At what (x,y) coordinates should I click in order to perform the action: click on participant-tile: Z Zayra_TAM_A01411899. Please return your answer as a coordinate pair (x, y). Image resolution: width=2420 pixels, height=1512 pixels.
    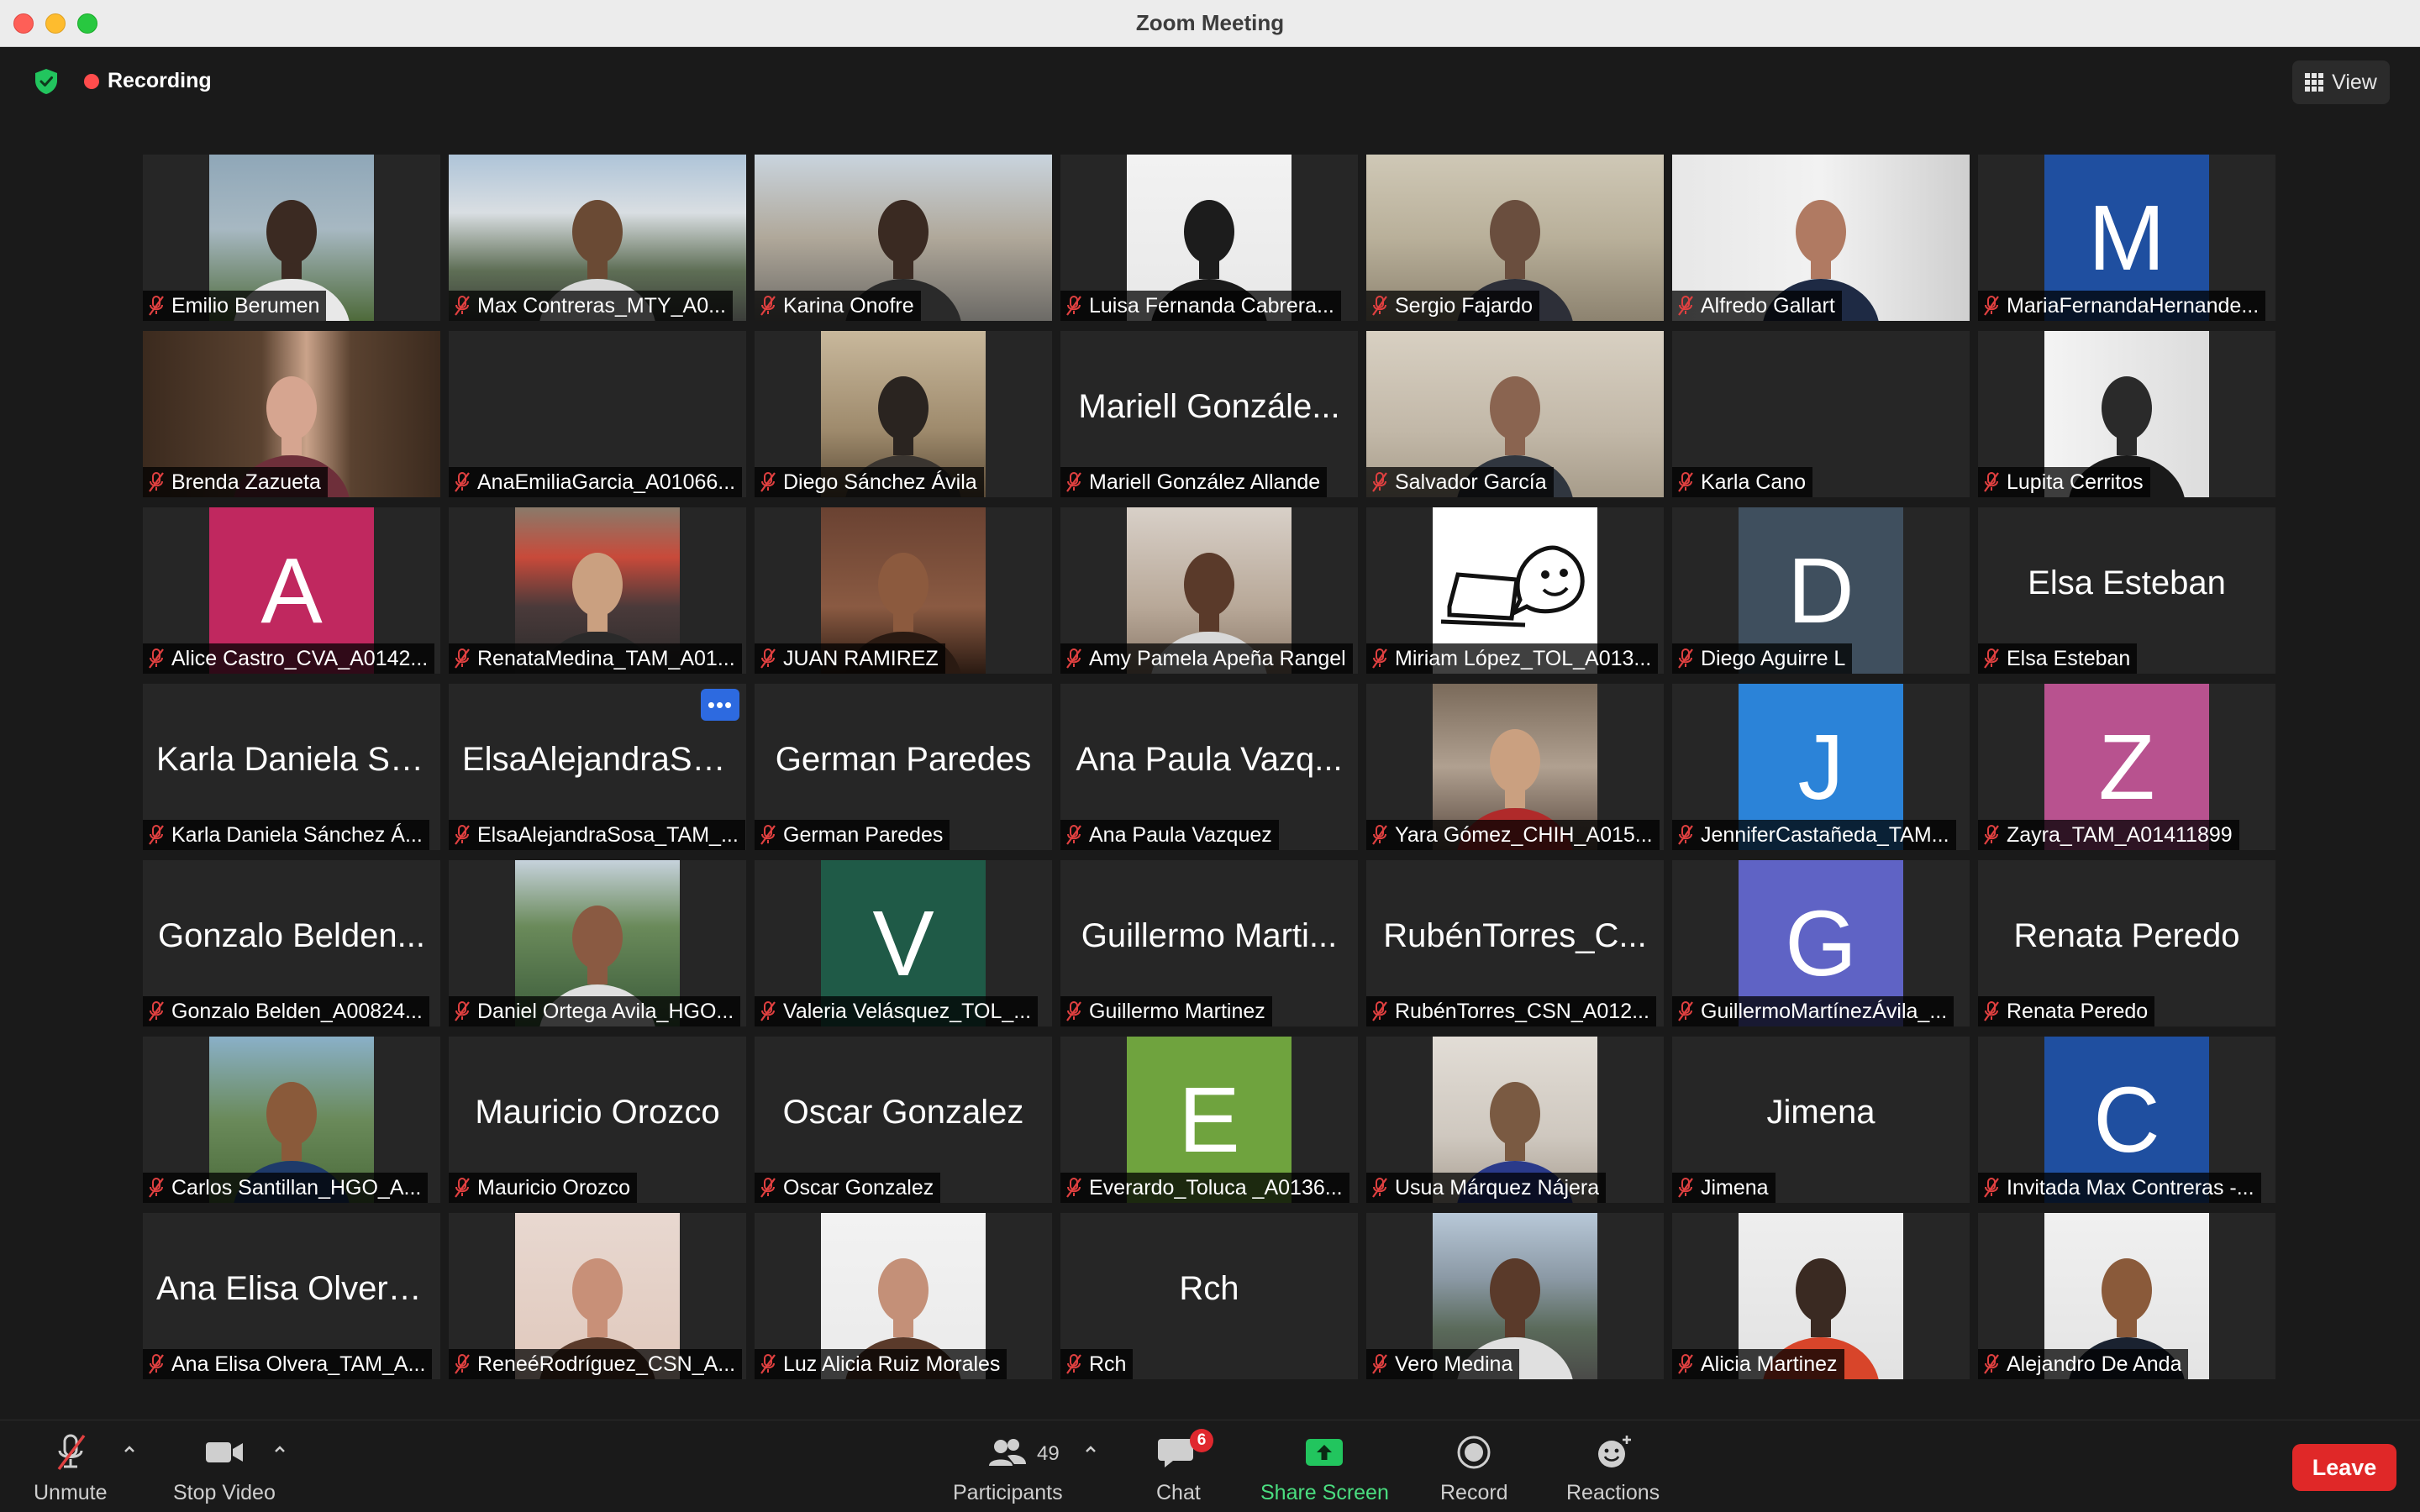
    Looking at the image, I should click on (2126, 767).